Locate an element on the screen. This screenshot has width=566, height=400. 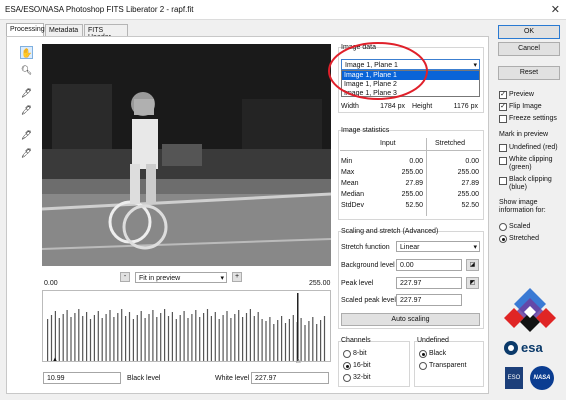
preview-checkbox: ✓ is located at coordinates (503, 95).